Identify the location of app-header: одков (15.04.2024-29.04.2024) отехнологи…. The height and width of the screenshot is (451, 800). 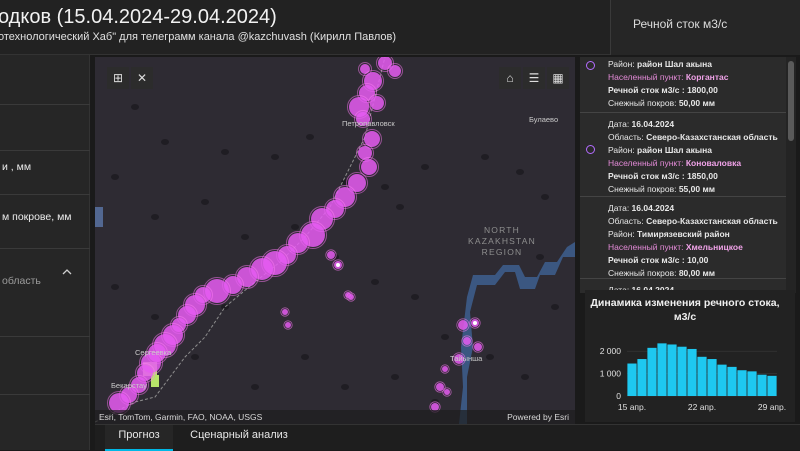
(400, 27).